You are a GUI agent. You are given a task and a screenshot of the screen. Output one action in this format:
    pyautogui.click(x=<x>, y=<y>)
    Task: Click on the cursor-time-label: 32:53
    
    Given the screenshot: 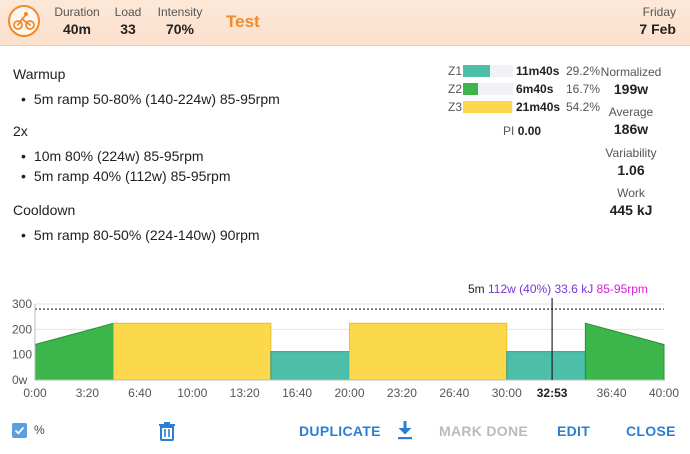 What is the action you would take?
    pyautogui.click(x=552, y=393)
    